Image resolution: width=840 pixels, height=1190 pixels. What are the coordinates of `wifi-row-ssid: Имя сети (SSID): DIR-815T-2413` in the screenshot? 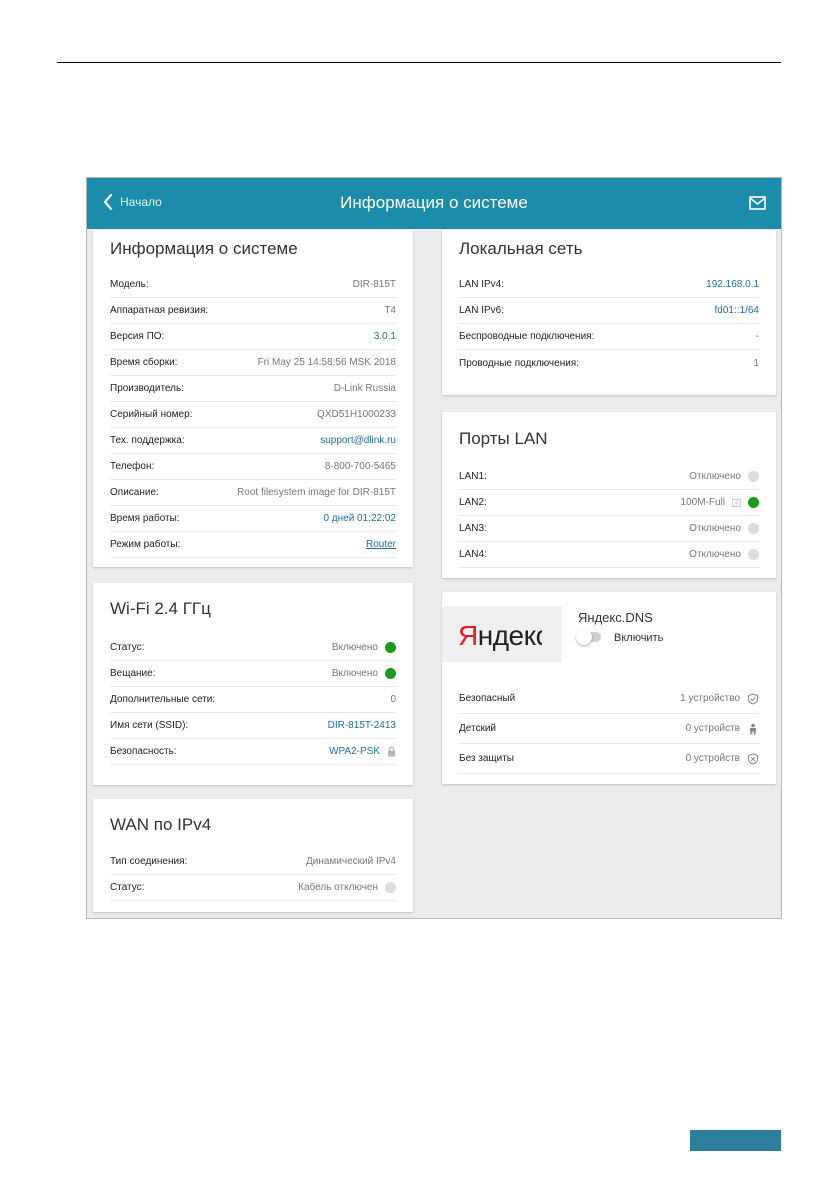 It's located at (253, 726).